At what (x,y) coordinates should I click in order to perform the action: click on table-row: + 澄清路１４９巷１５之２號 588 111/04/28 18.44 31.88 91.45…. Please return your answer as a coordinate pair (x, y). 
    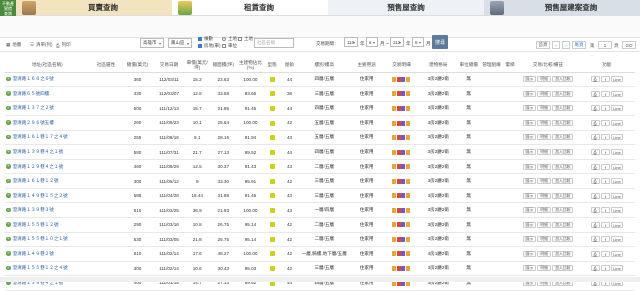
    Looking at the image, I should click on (320, 196).